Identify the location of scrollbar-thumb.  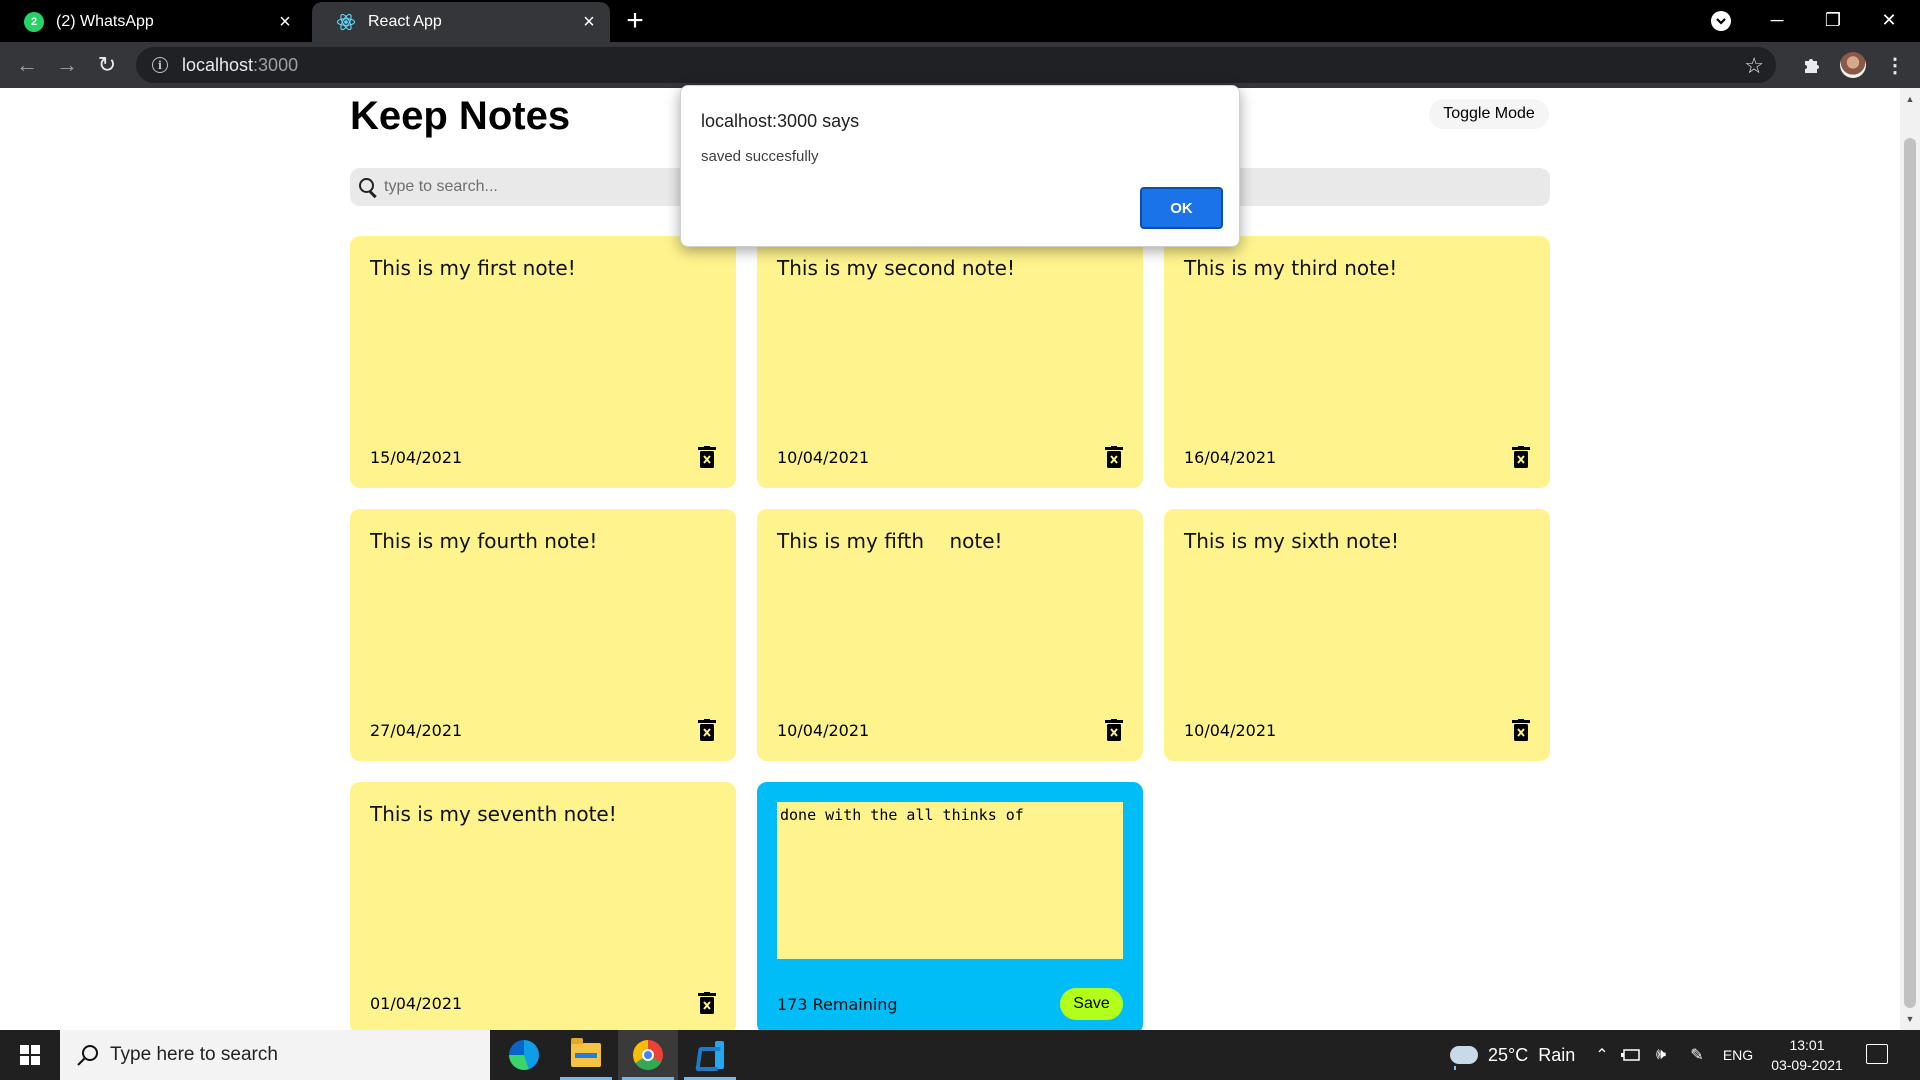
(1910, 573).